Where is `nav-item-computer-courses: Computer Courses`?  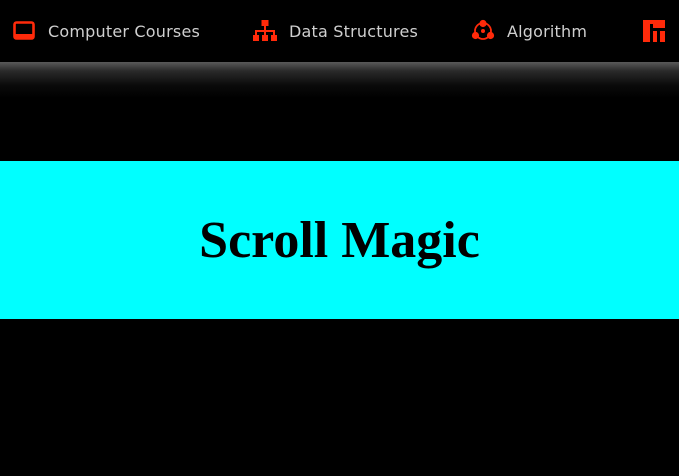
nav-item-computer-courses: Computer Courses is located at coordinates (106, 31).